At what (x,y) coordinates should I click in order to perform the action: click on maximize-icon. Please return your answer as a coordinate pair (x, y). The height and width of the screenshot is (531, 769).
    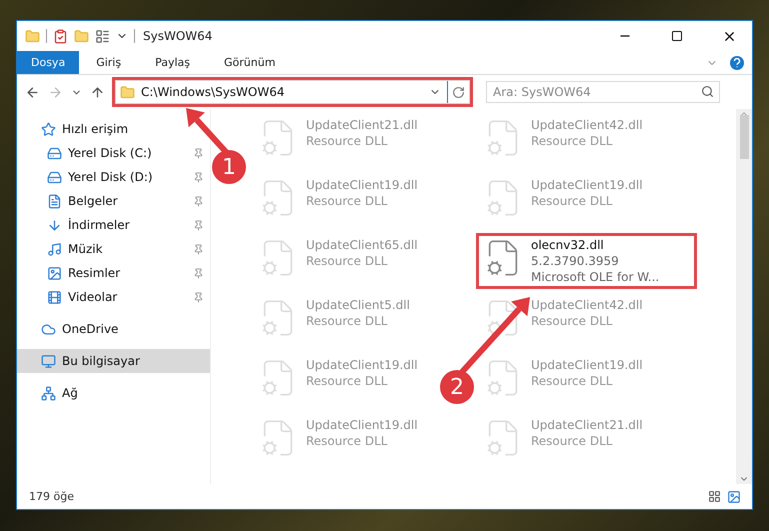
    Looking at the image, I should click on (677, 36).